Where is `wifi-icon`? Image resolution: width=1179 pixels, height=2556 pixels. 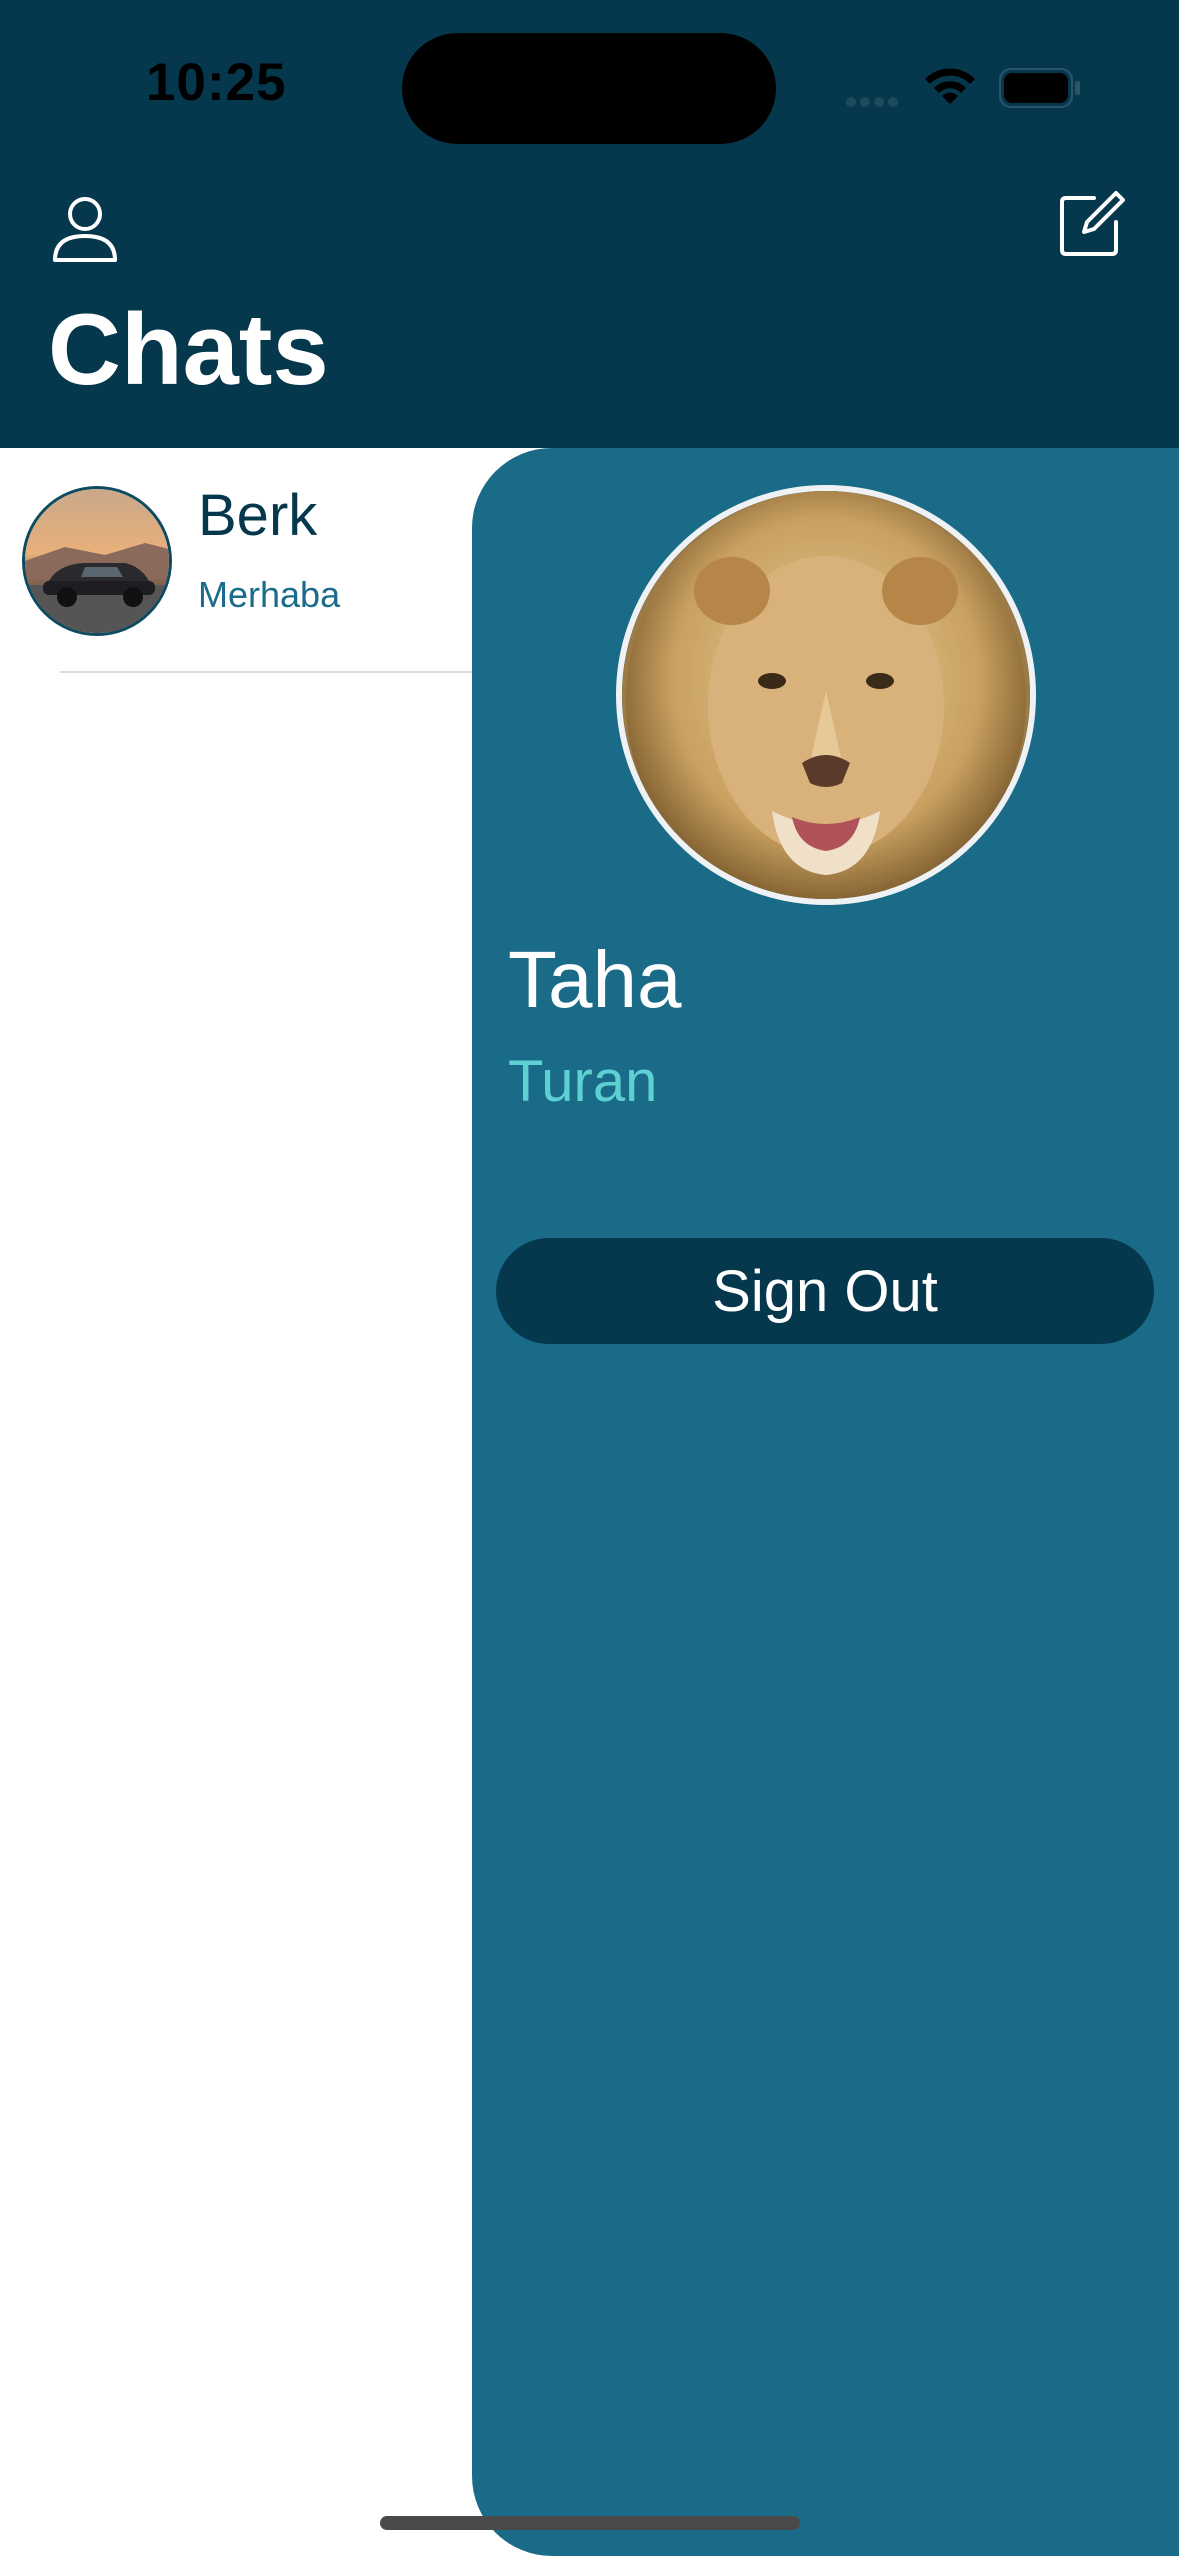 wifi-icon is located at coordinates (950, 86).